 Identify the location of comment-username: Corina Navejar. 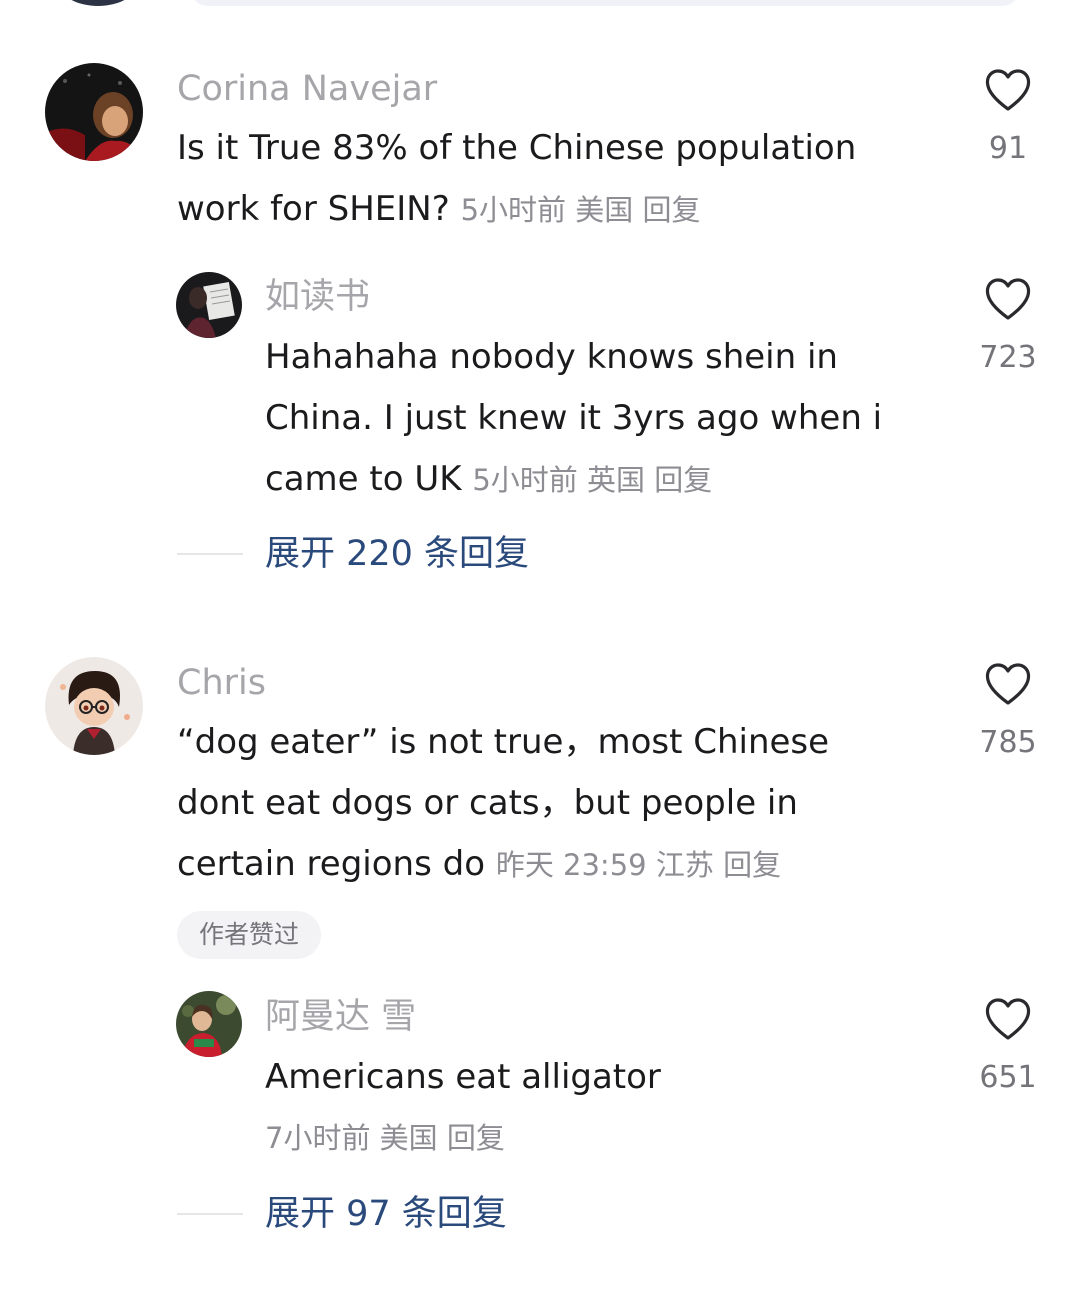
(307, 89).